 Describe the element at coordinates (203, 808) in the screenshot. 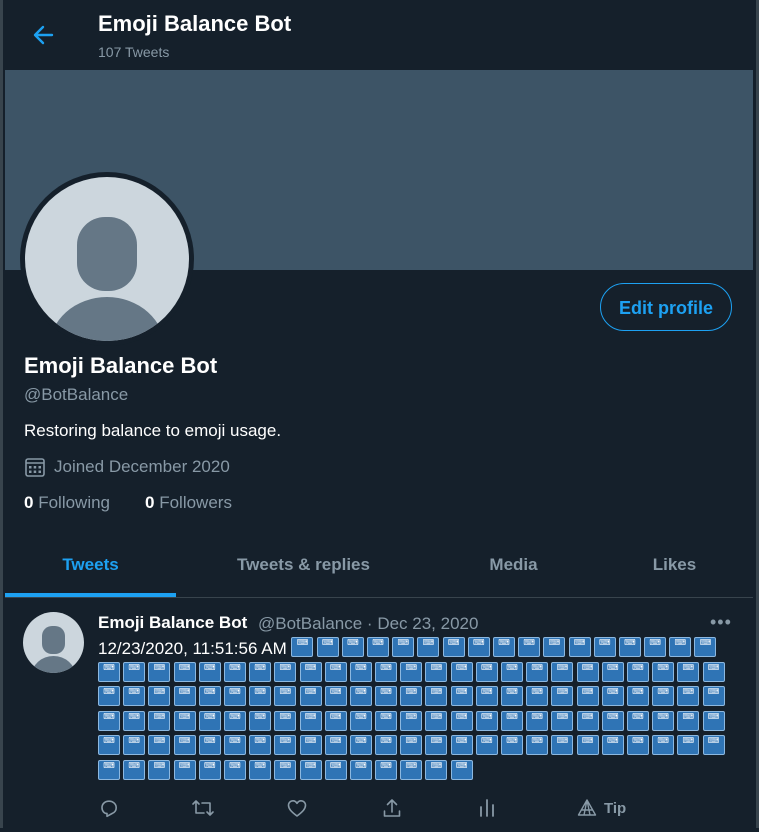

I see `retweet-icon` at that location.